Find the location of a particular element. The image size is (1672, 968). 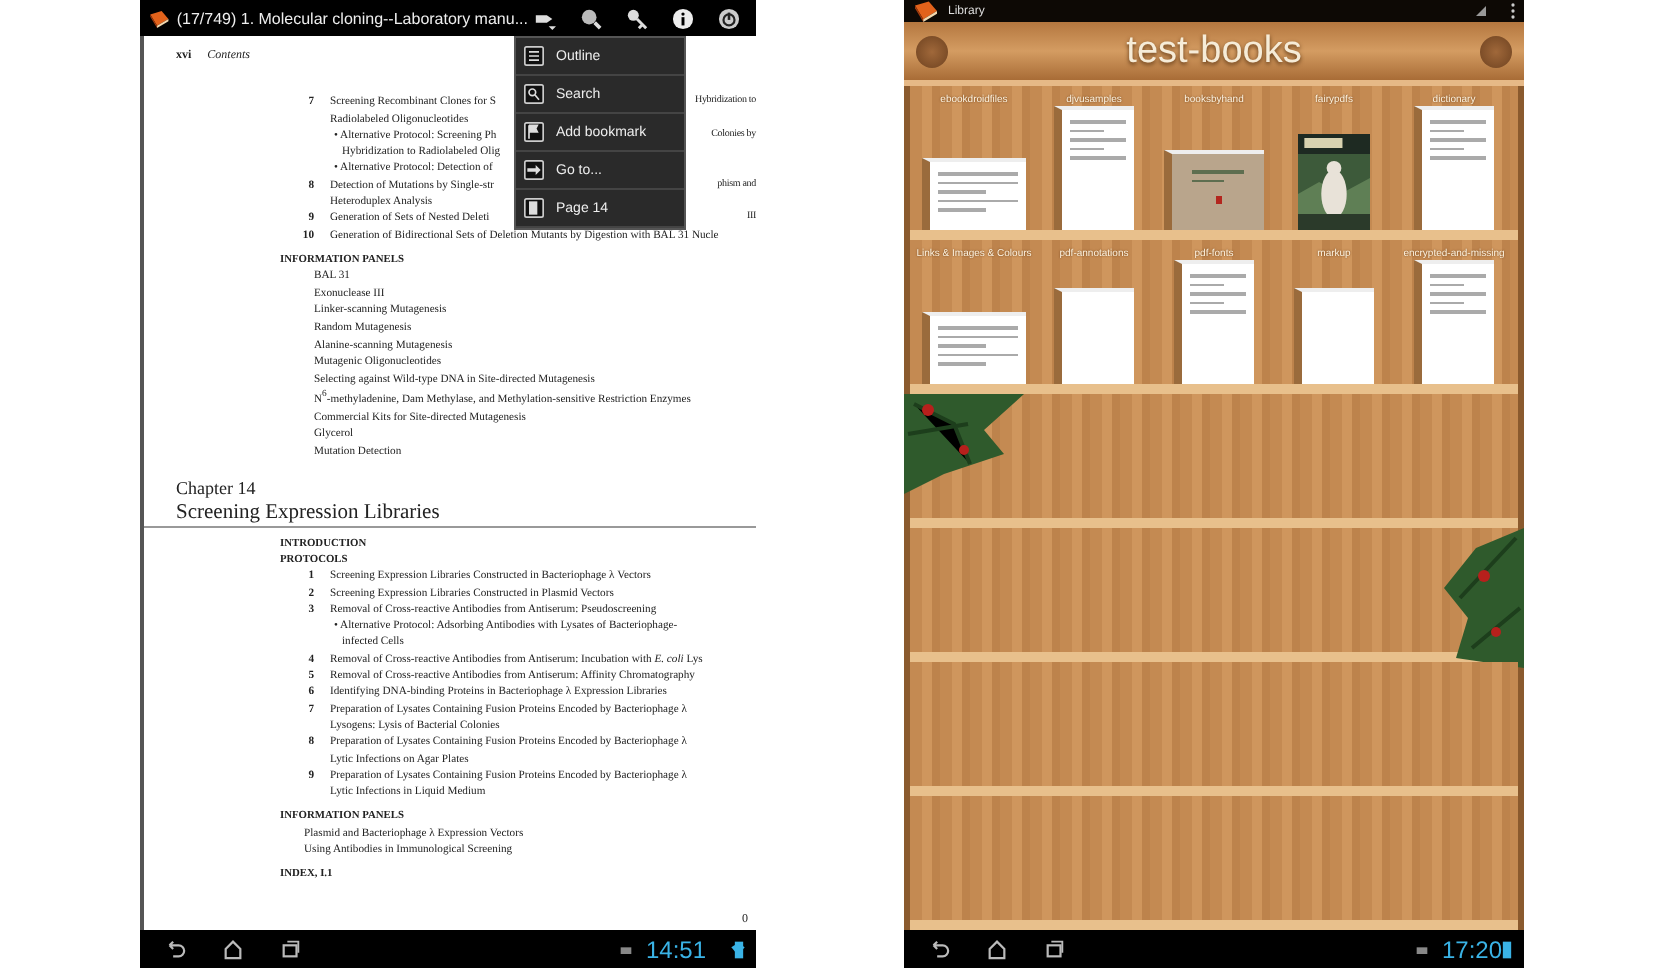

info-icon is located at coordinates (683, 18).